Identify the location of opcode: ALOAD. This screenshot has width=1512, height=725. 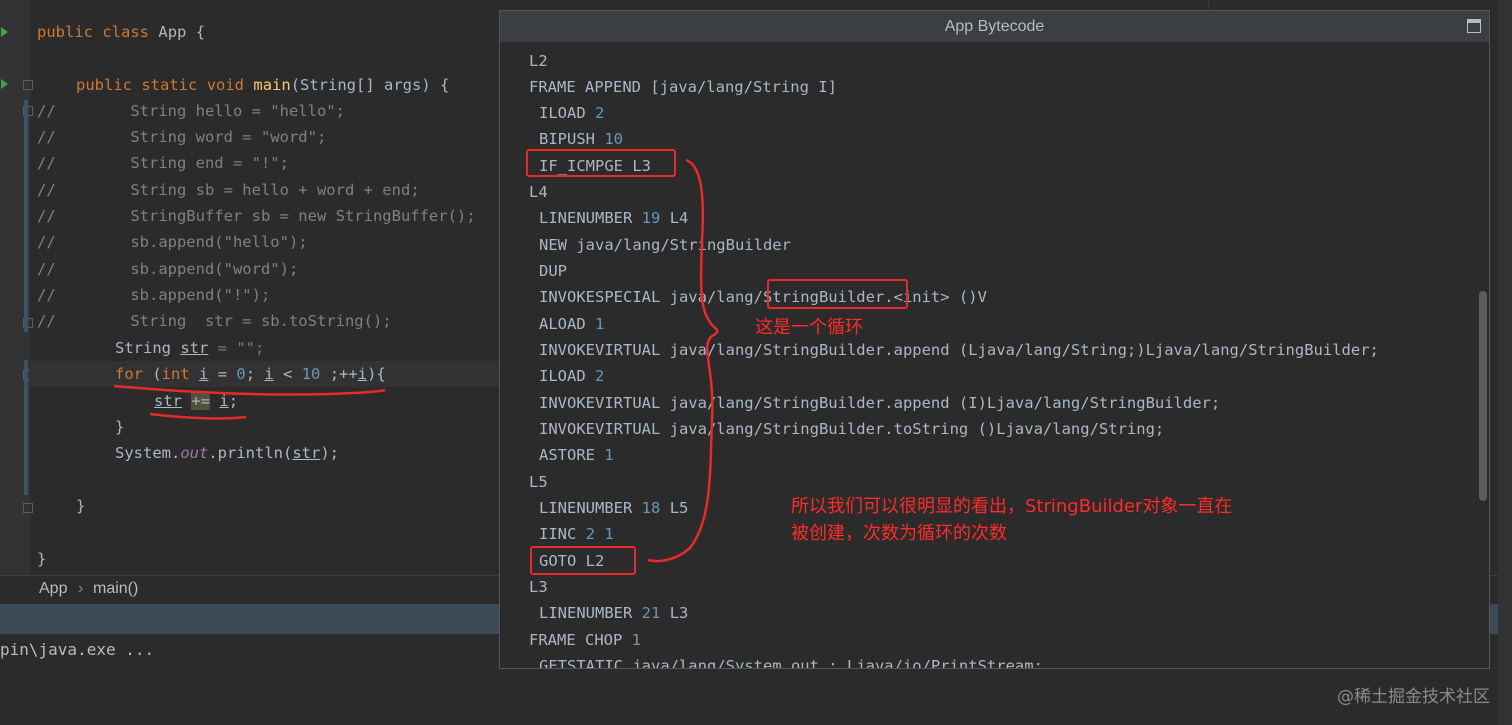
(562, 324).